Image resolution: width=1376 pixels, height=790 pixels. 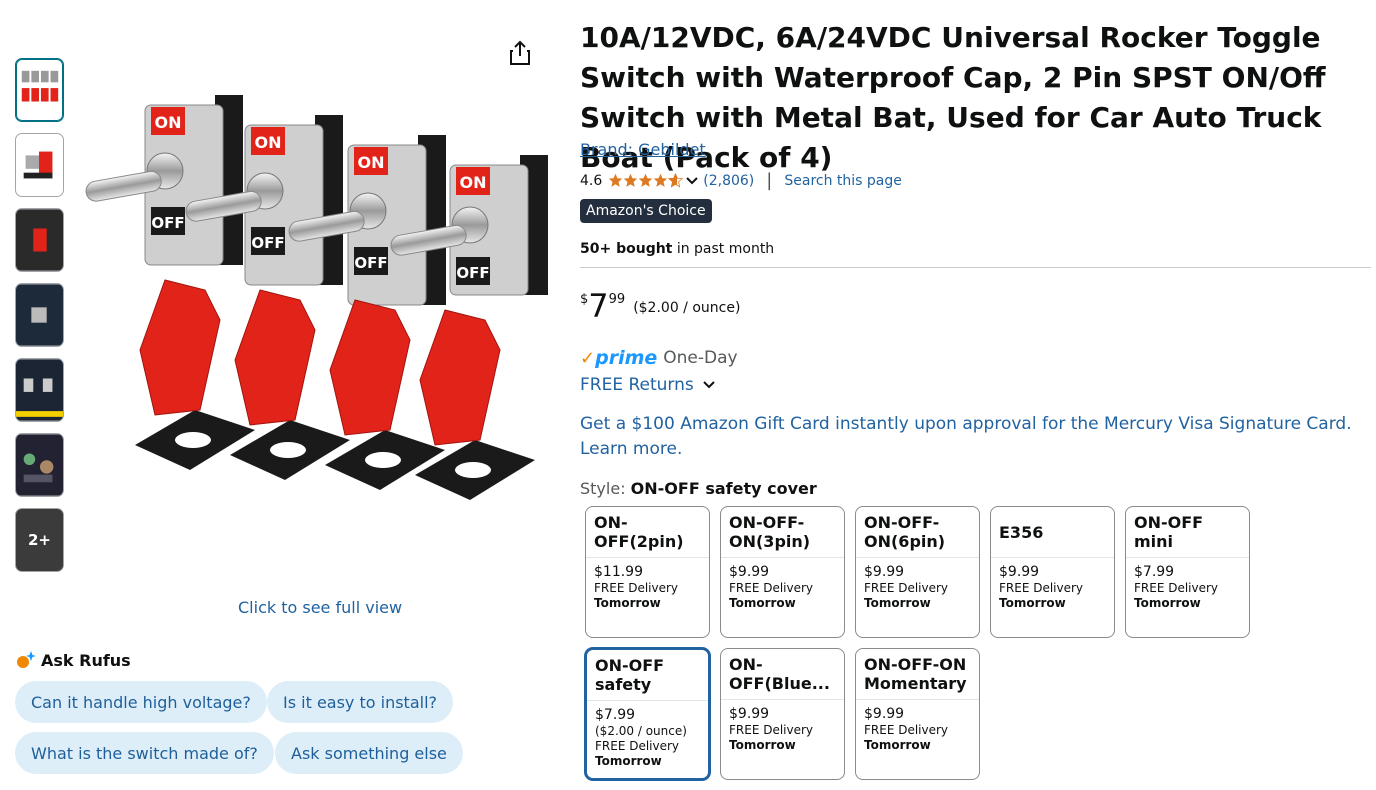 I want to click on prime-check-icon: ✓, so click(x=588, y=358).